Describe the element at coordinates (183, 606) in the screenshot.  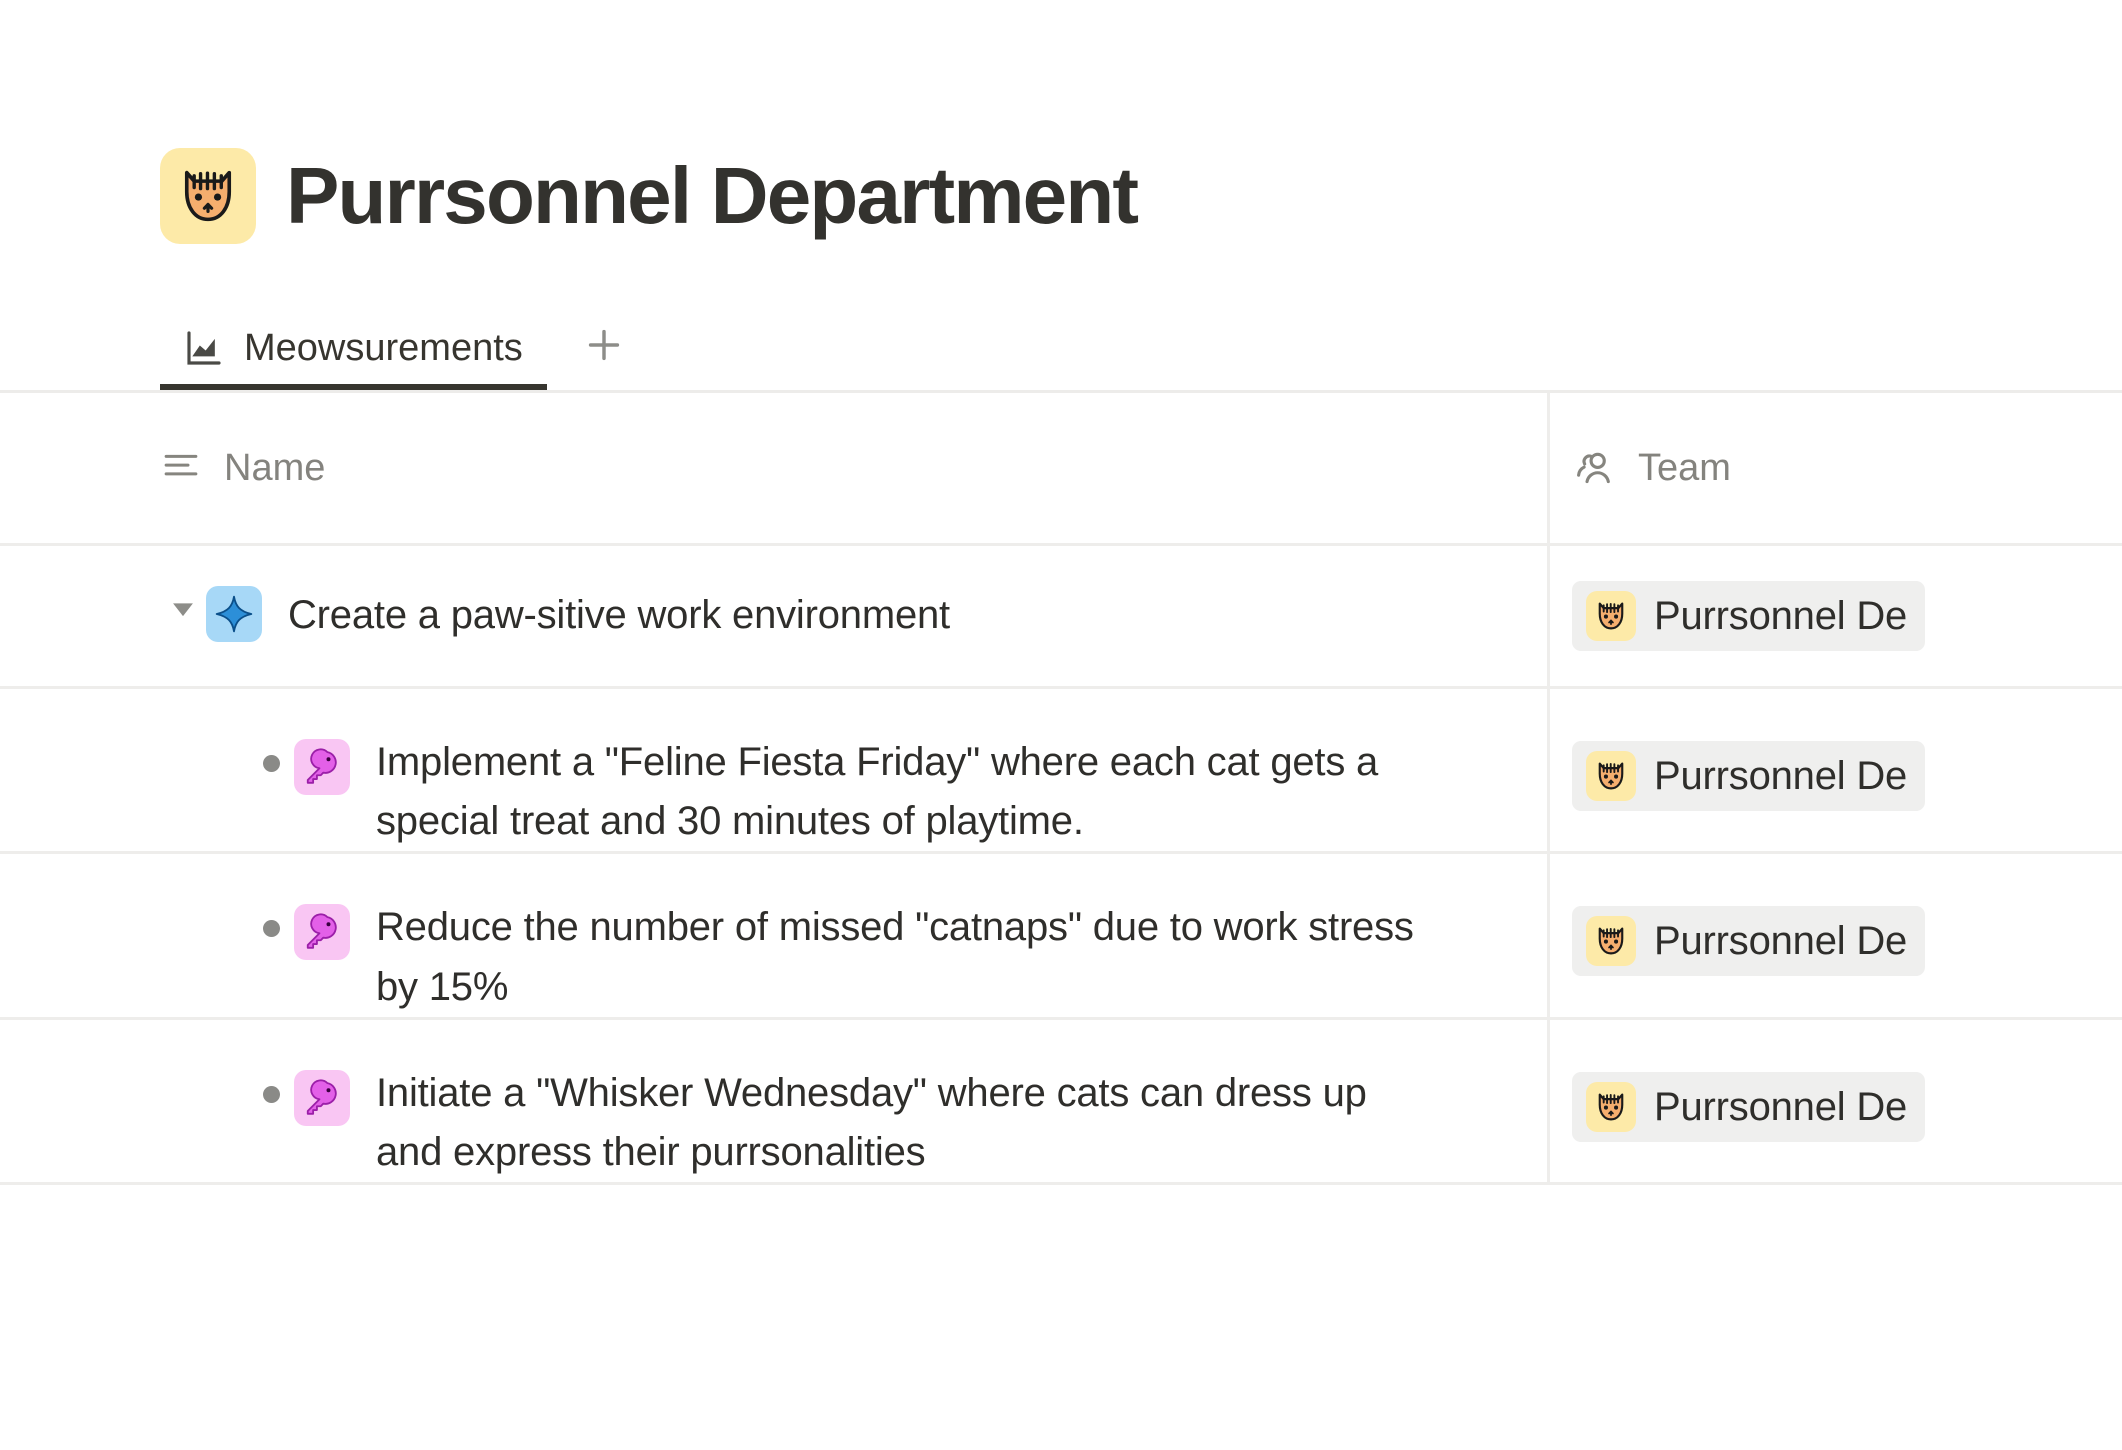
I see `collapse-toggle-icon` at that location.